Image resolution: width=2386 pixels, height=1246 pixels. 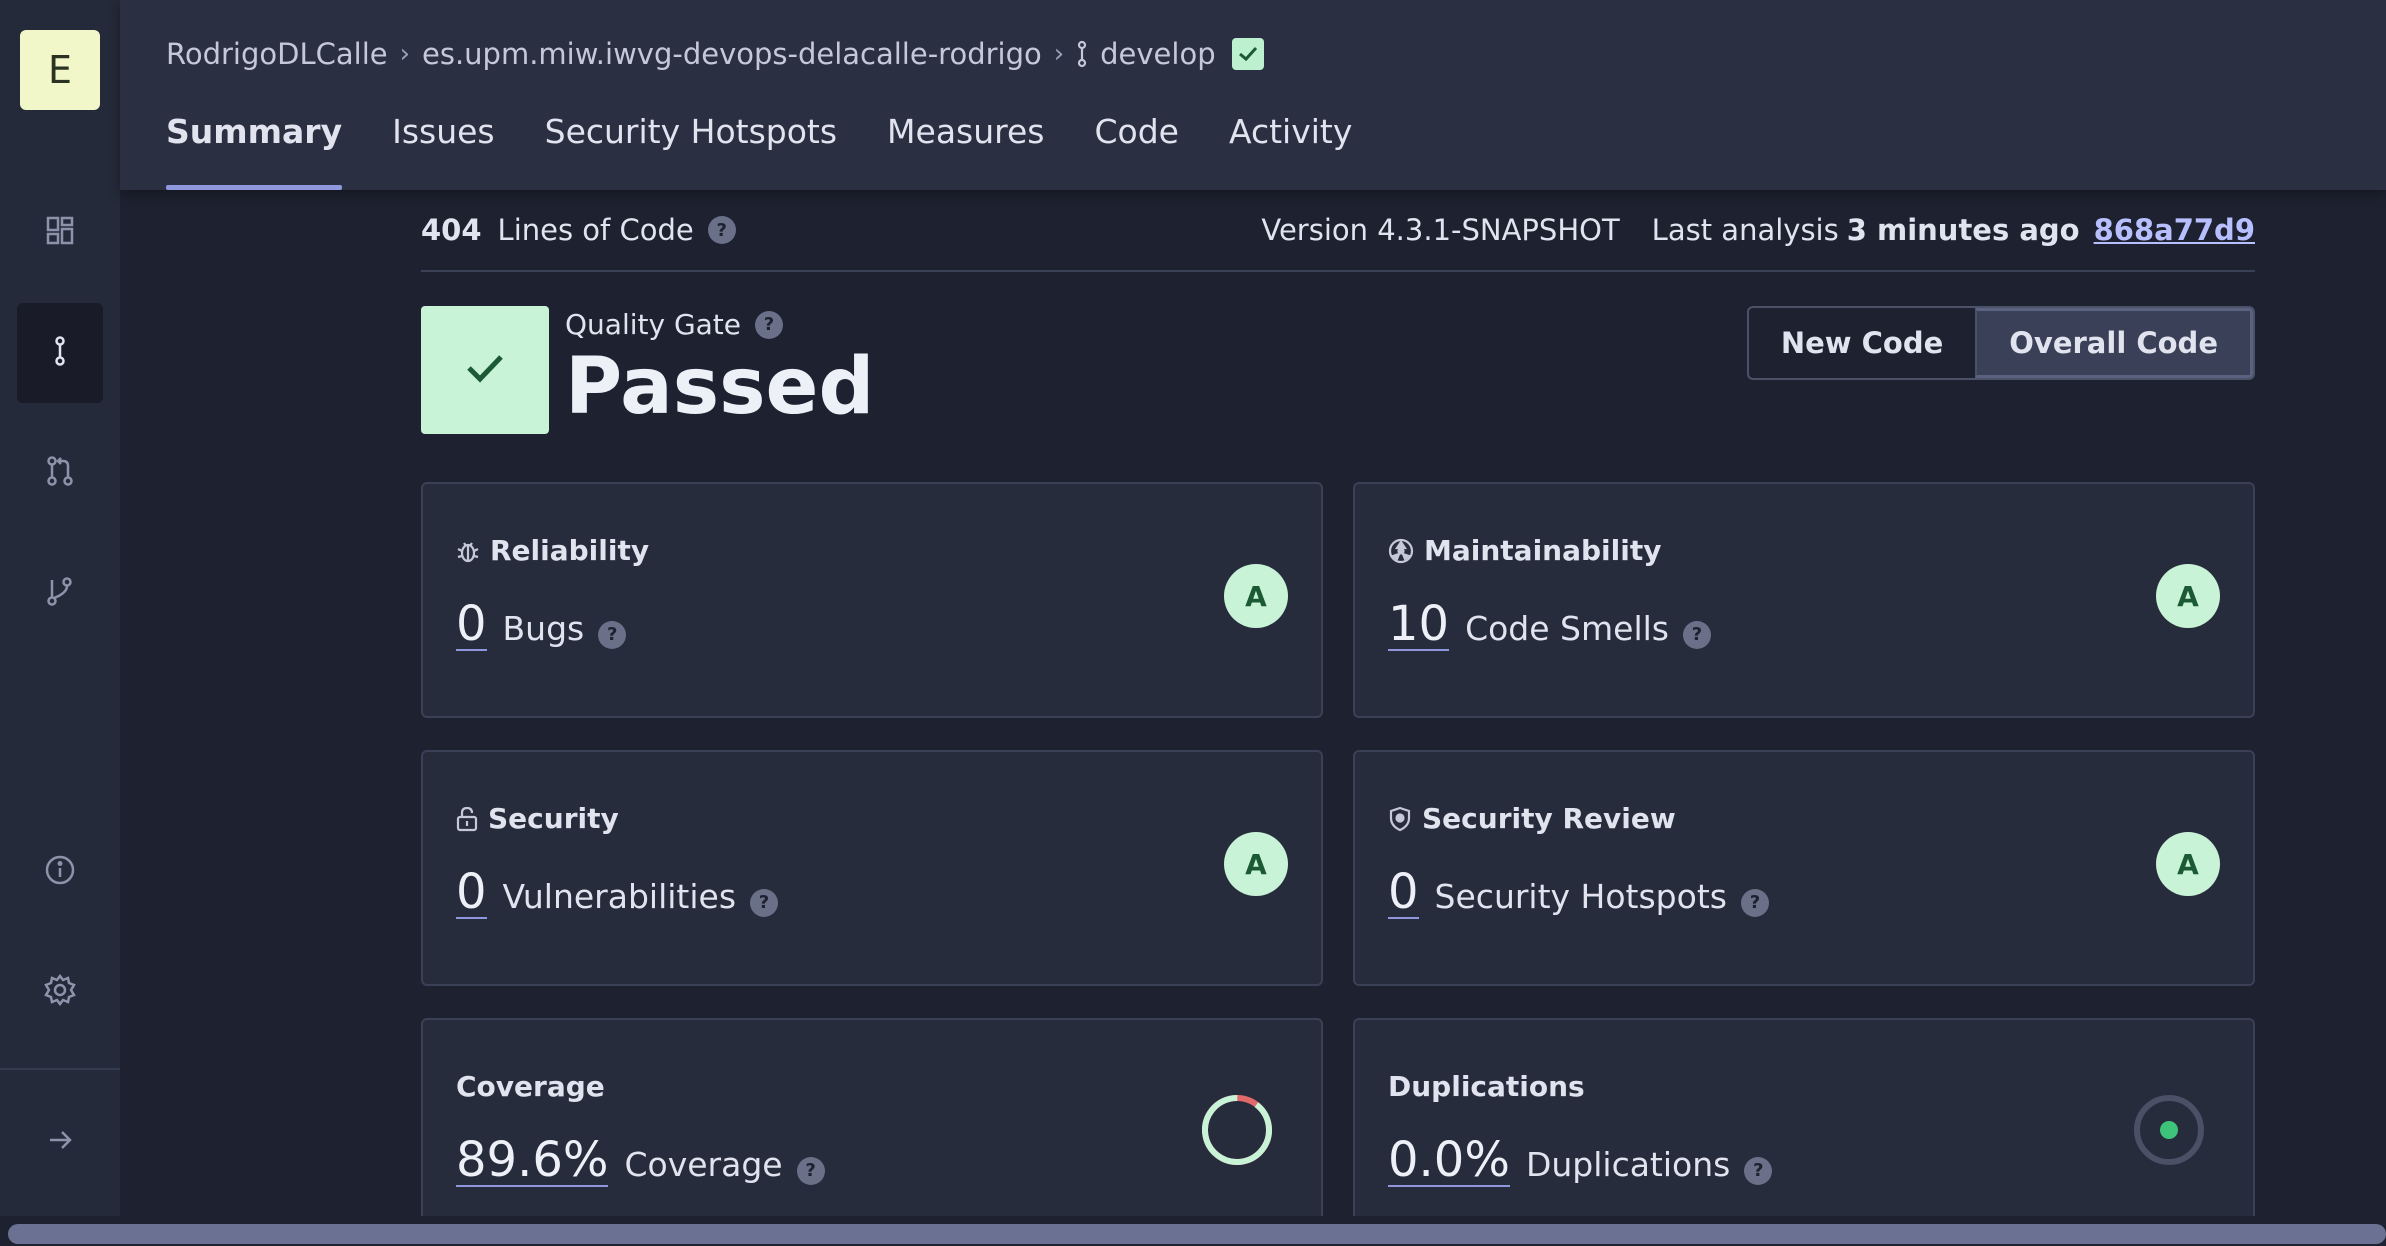 I want to click on lock-icon, so click(x=467, y=819).